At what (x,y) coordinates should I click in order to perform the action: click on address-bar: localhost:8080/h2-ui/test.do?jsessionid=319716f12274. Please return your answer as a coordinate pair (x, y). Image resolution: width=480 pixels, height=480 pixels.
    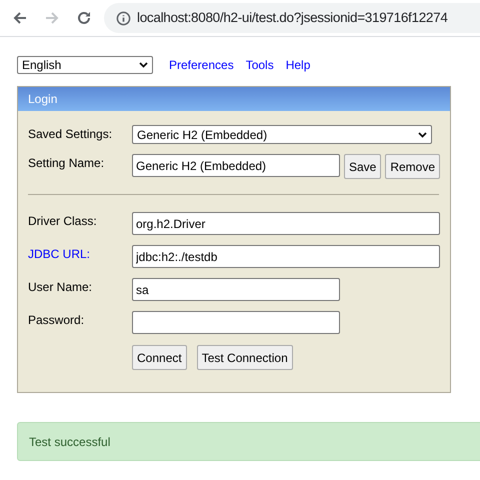
    Looking at the image, I should click on (292, 18).